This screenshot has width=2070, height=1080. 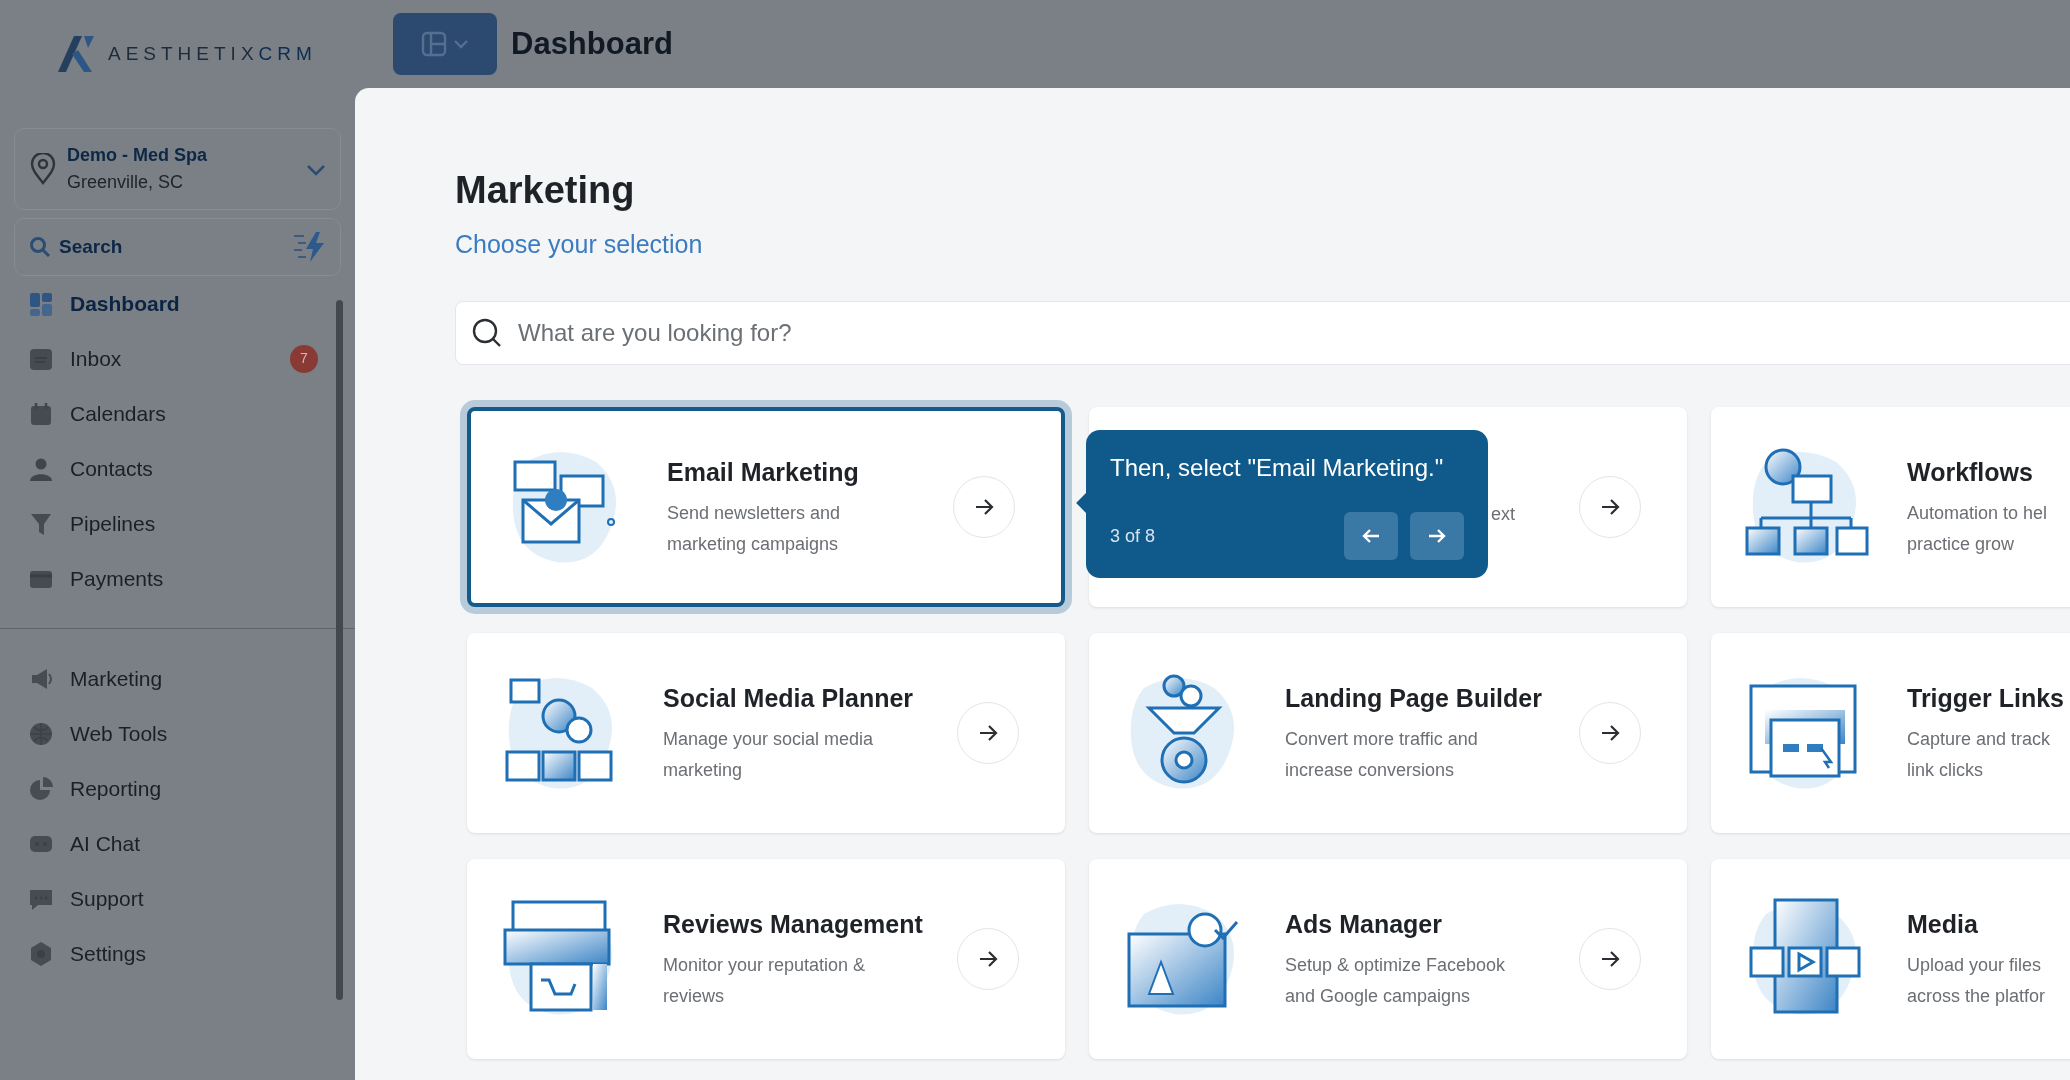 I want to click on card-description: Manage your social media marketing, so click(x=769, y=754).